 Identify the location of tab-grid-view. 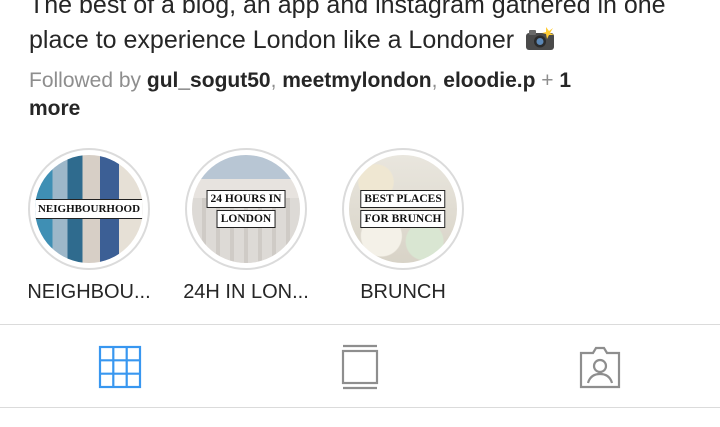
(120, 367).